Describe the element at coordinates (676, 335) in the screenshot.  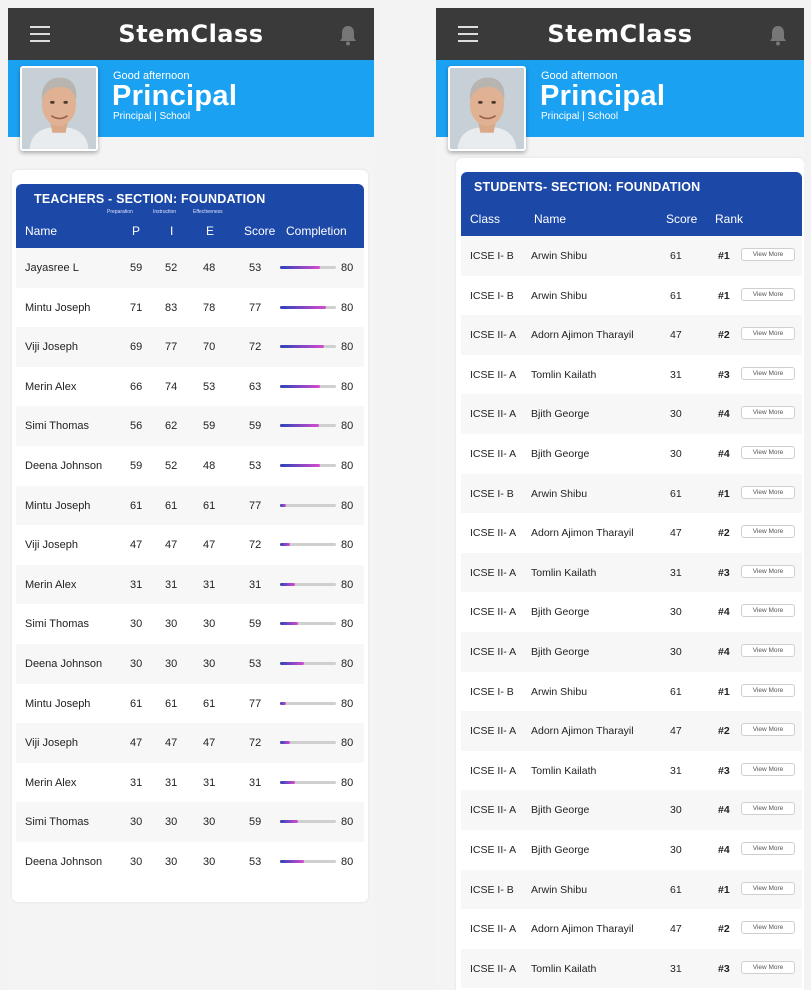
I see `cell-score: 47` at that location.